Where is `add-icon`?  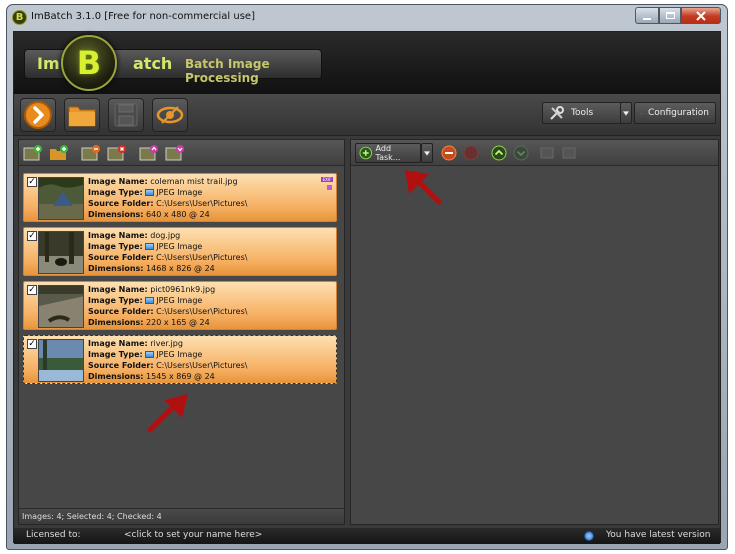 add-icon is located at coordinates (366, 153).